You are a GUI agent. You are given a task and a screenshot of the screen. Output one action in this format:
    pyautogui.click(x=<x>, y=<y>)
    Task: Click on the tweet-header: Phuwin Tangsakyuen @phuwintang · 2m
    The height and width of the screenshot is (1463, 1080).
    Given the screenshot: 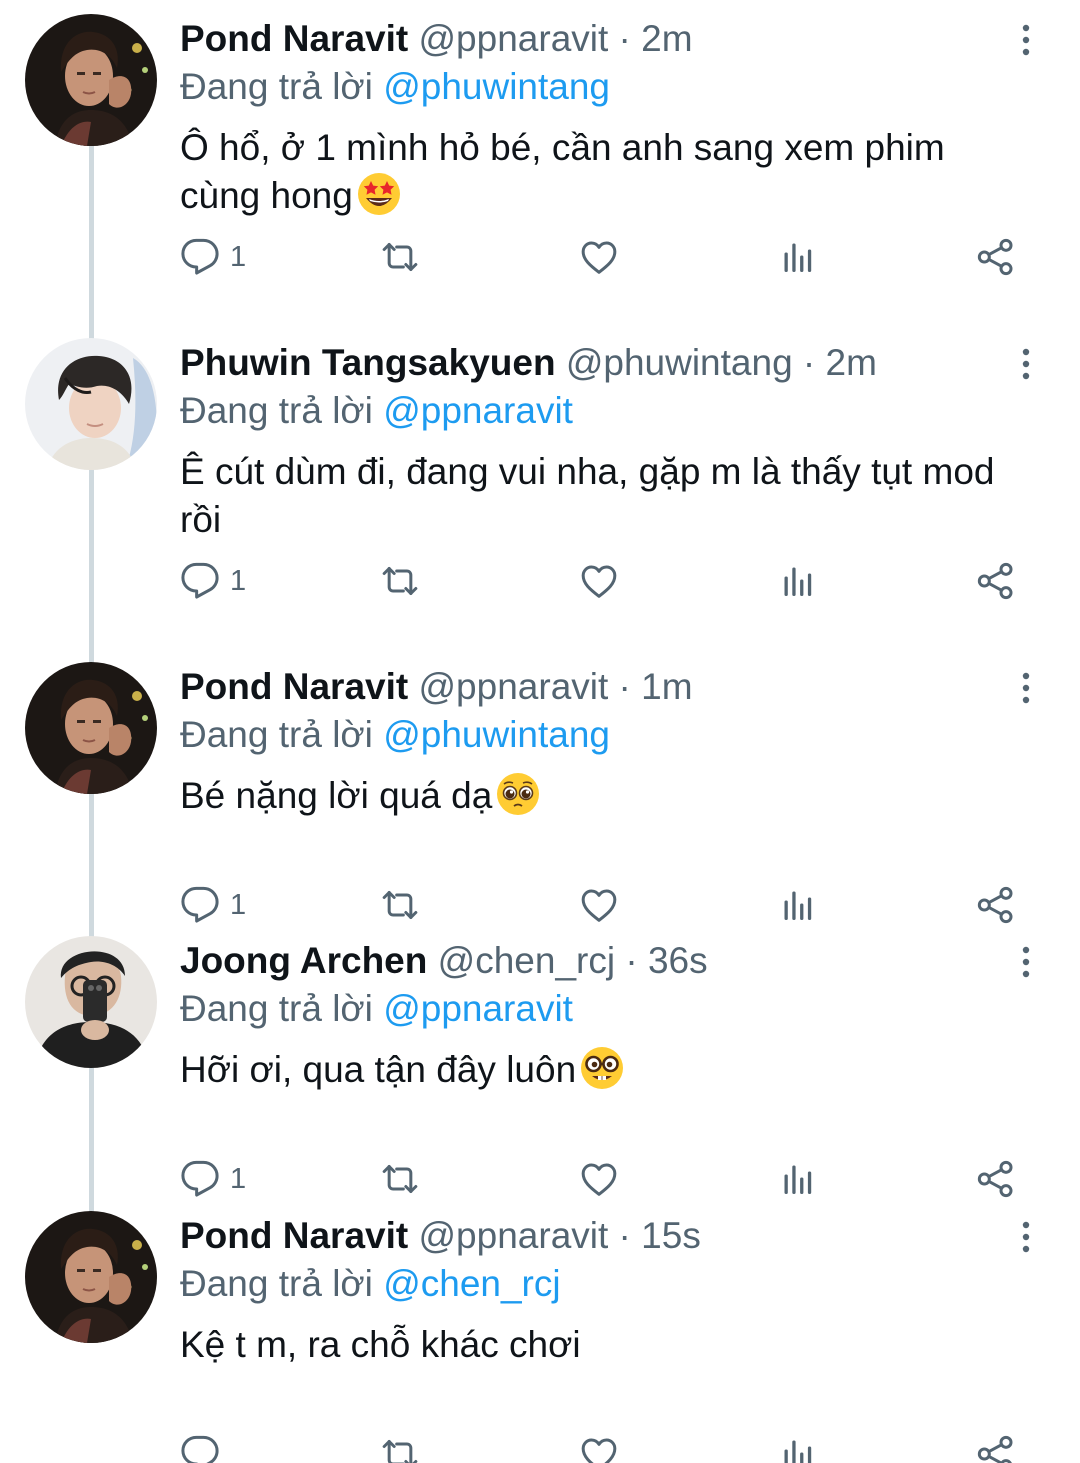 What is the action you would take?
    pyautogui.click(x=528, y=363)
    